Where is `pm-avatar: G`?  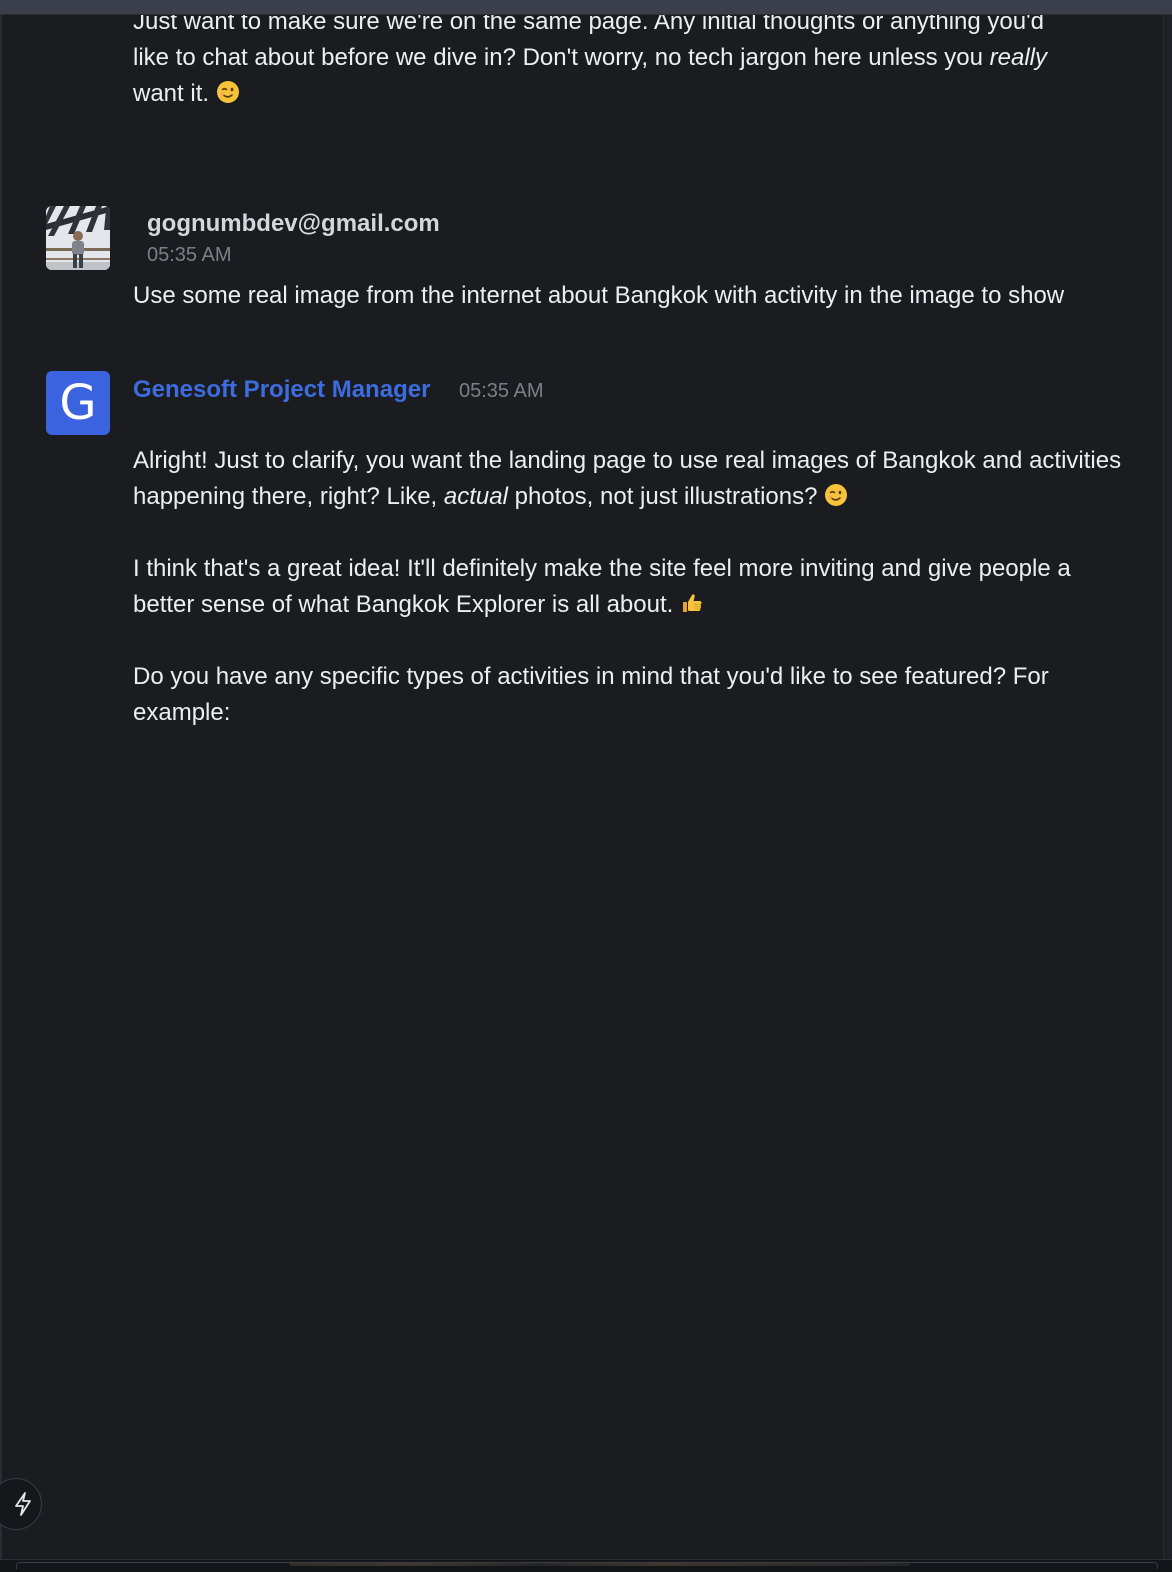
pm-avatar: G is located at coordinates (78, 403).